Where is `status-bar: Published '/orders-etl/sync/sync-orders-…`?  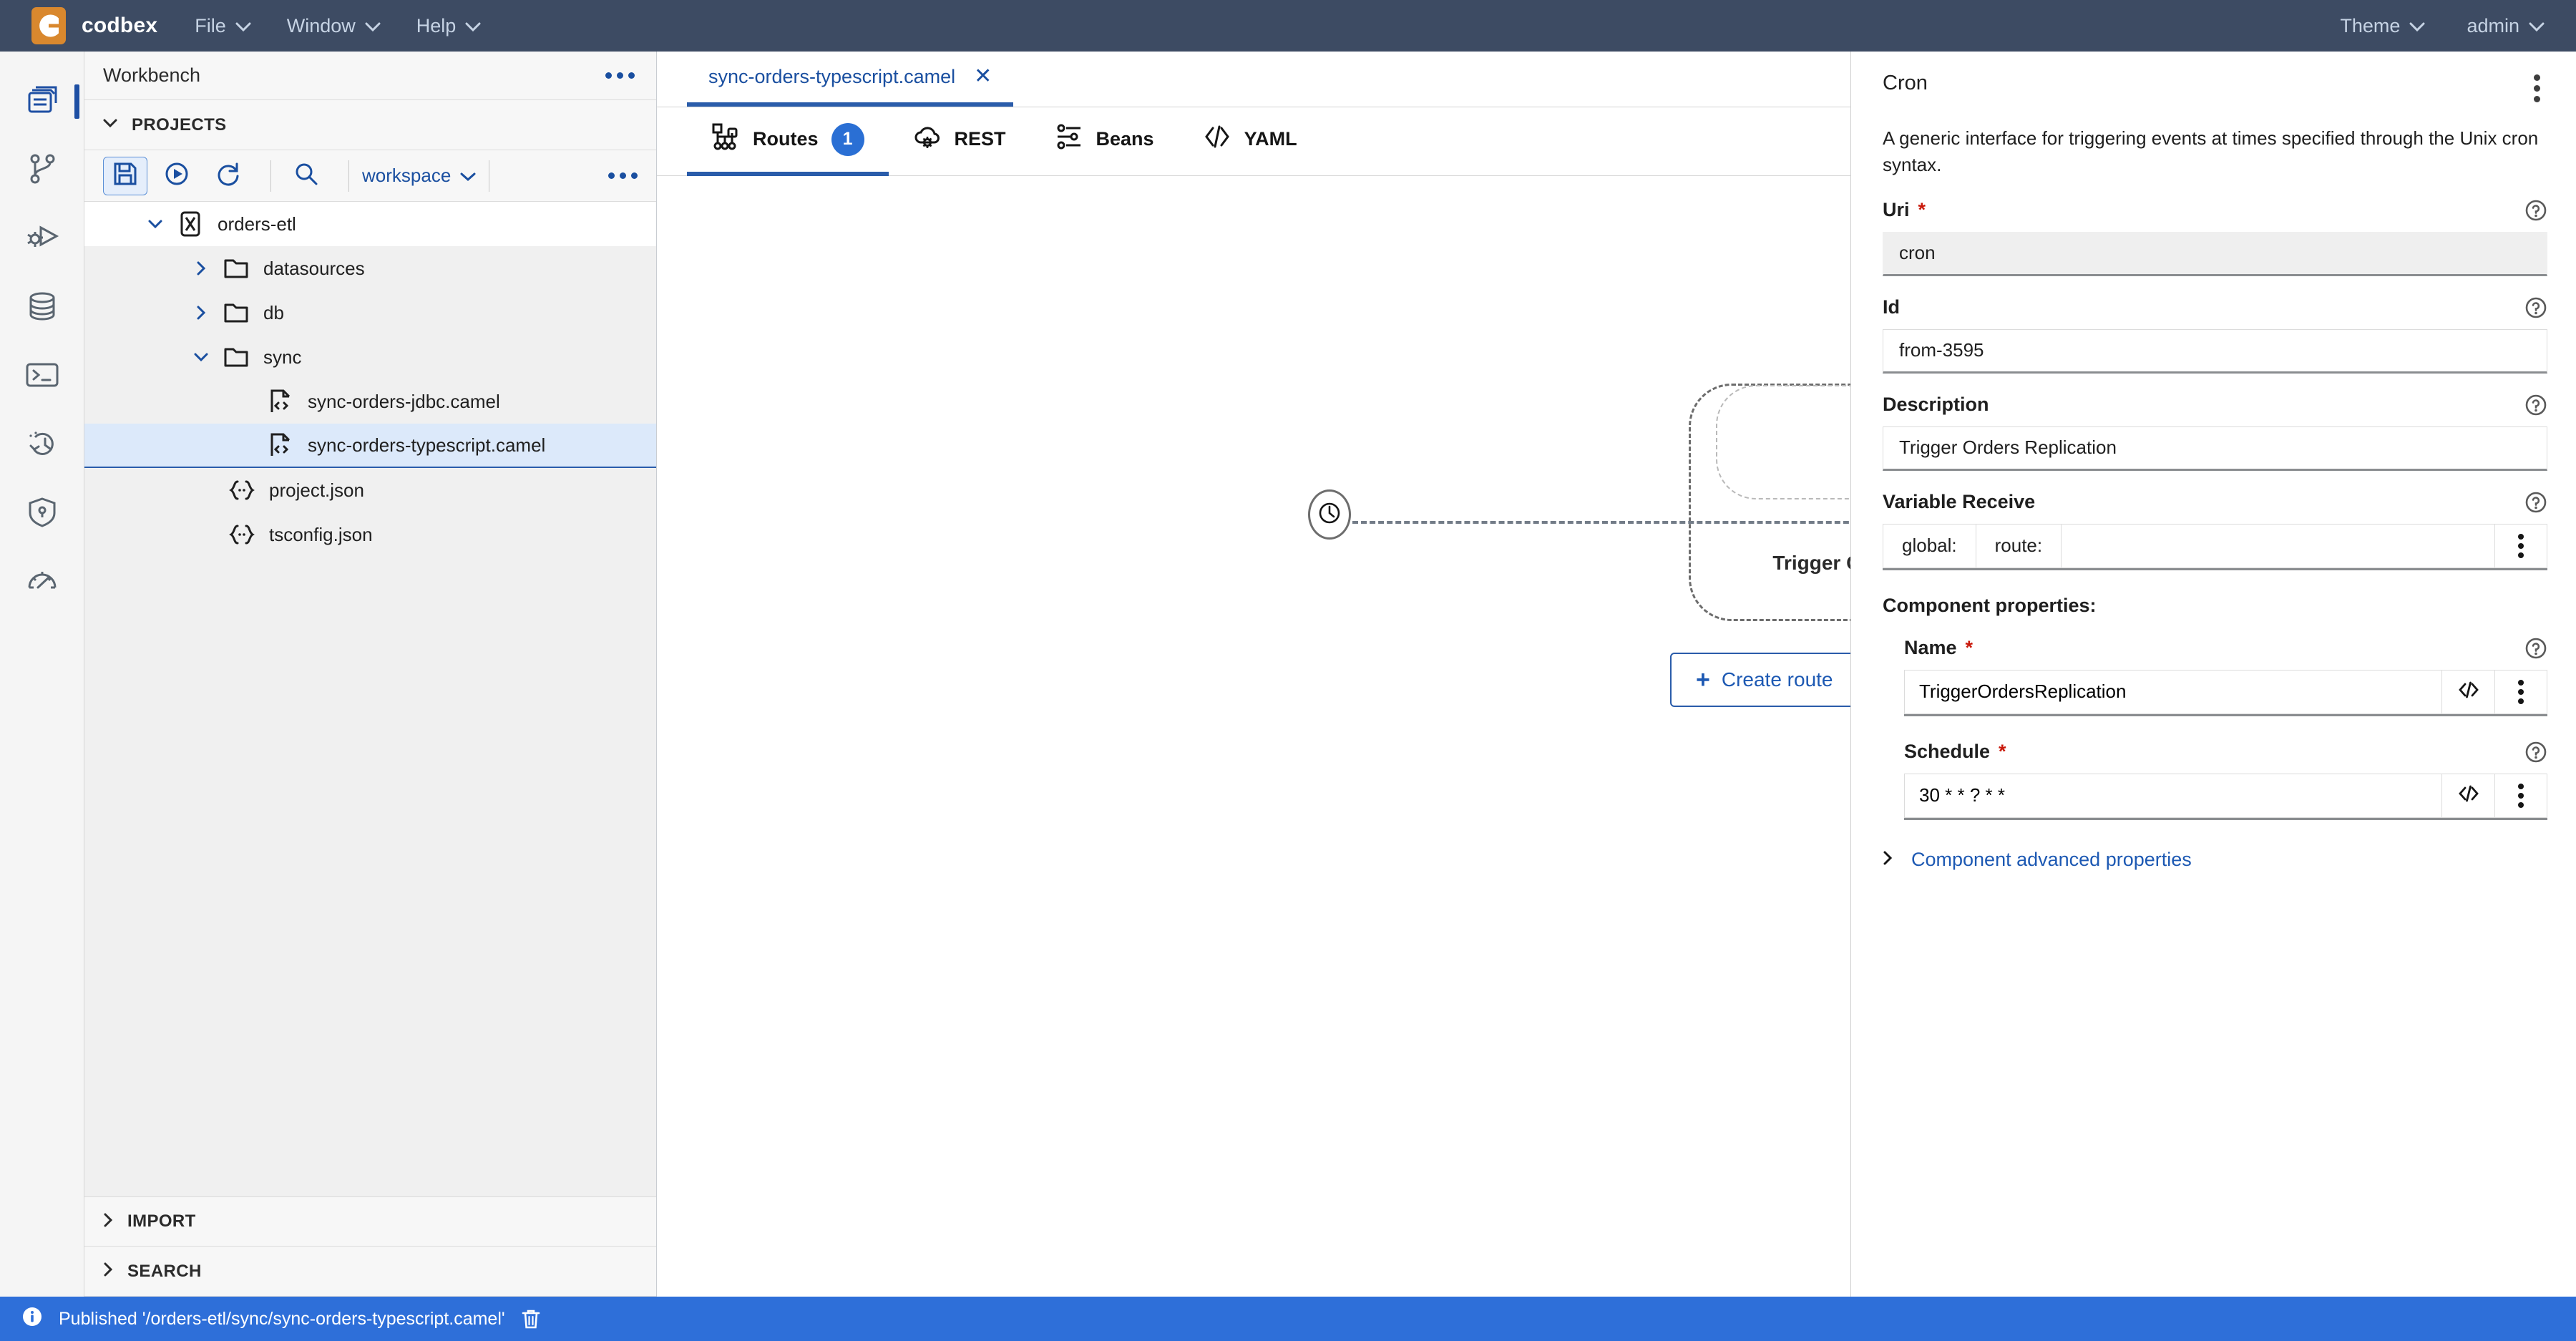
status-bar: Published '/orders-etl/sync/sync-orders-… is located at coordinates (1288, 1319).